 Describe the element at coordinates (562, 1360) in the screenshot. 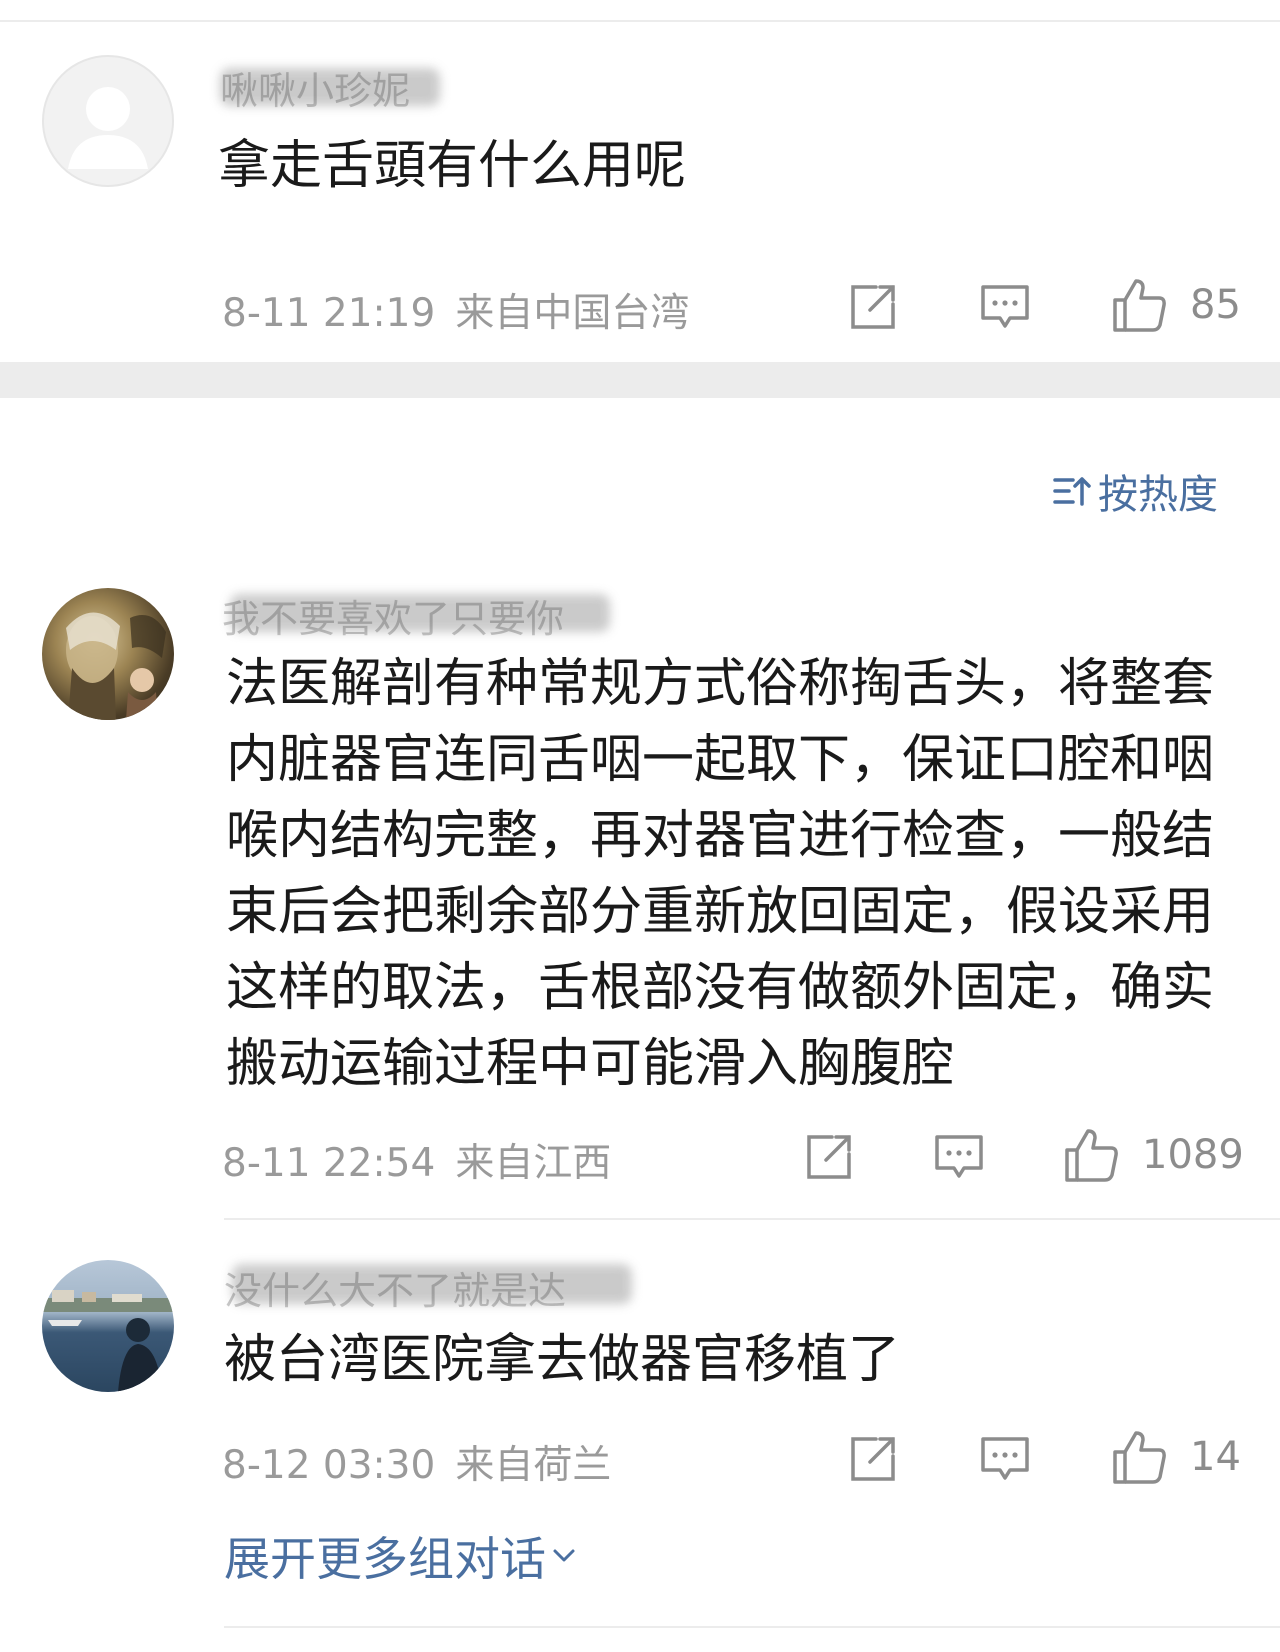

I see `comment-text: 被台湾医院拿去做器官移植了` at that location.